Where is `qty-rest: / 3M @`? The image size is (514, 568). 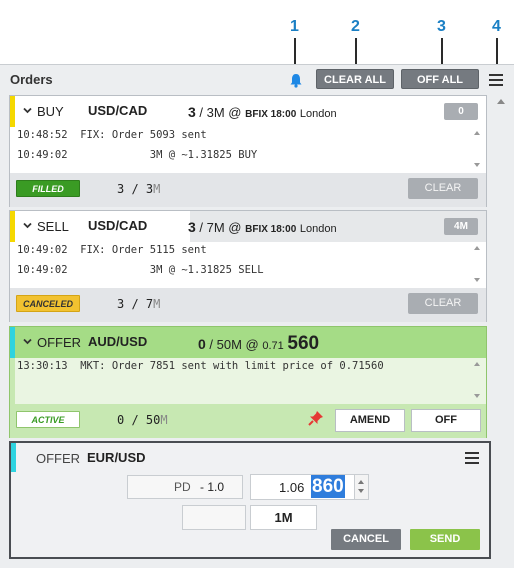 qty-rest: / 3M @ is located at coordinates (220, 112).